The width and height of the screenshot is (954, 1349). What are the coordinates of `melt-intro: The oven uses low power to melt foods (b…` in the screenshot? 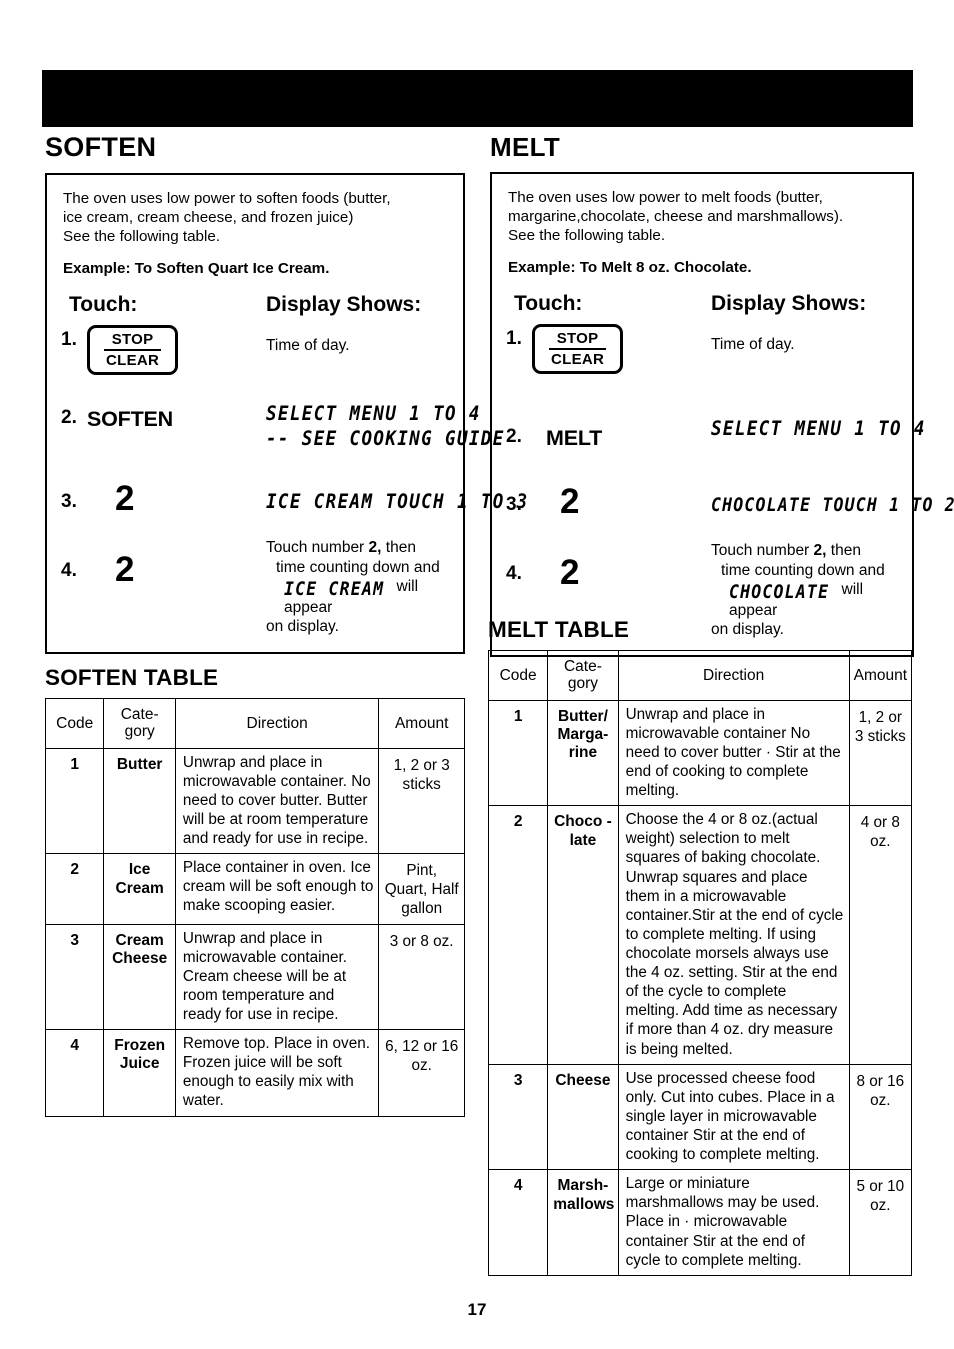 It's located at (703, 216).